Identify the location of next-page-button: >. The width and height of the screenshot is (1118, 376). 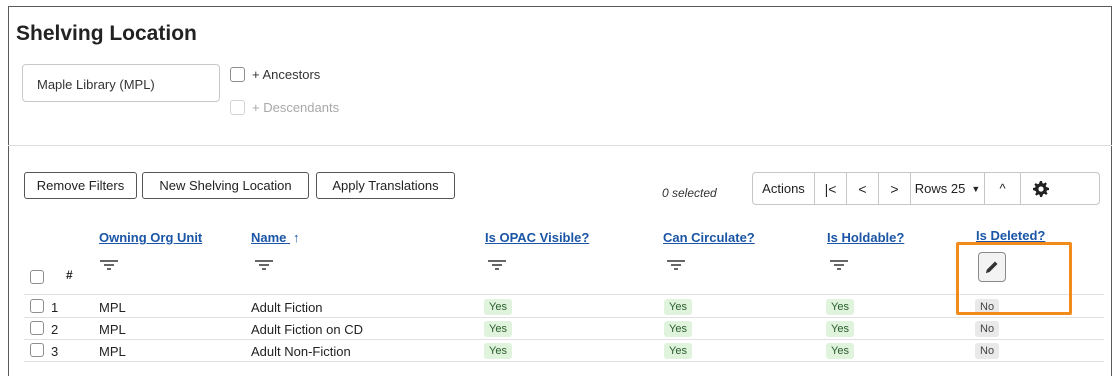
(895, 188).